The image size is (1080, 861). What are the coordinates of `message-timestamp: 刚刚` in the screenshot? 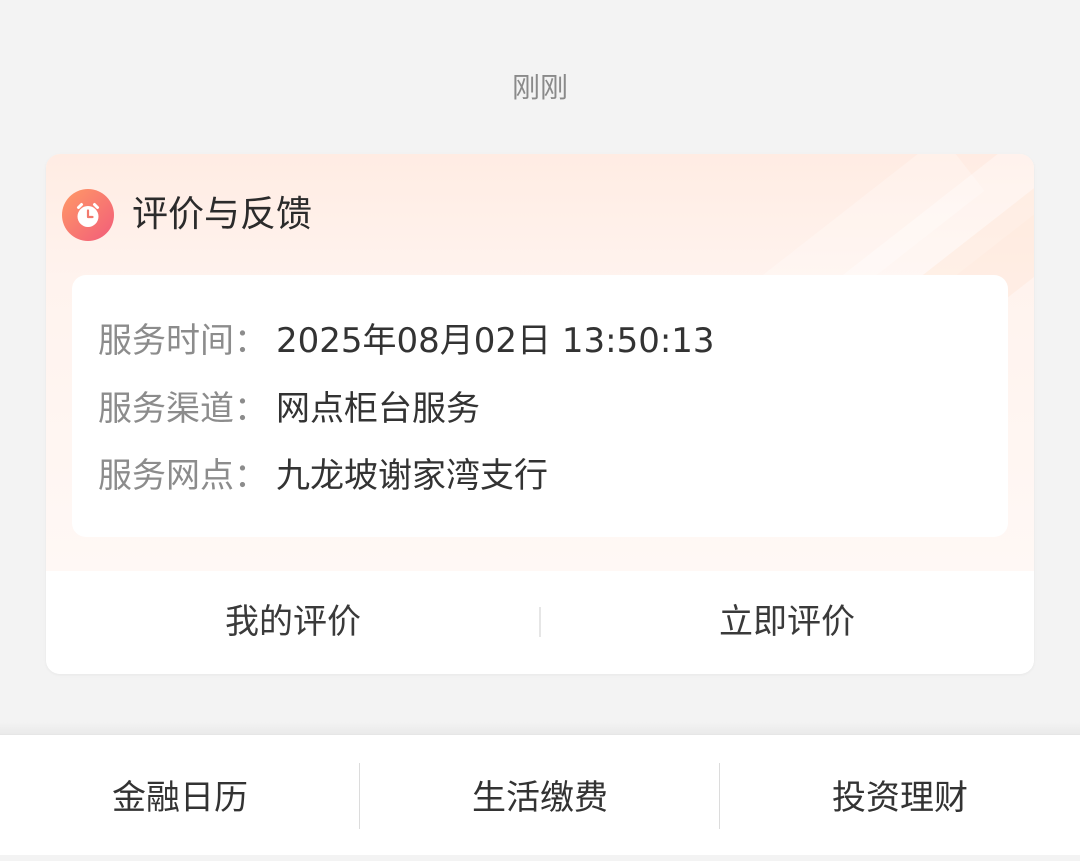 It's located at (539, 87).